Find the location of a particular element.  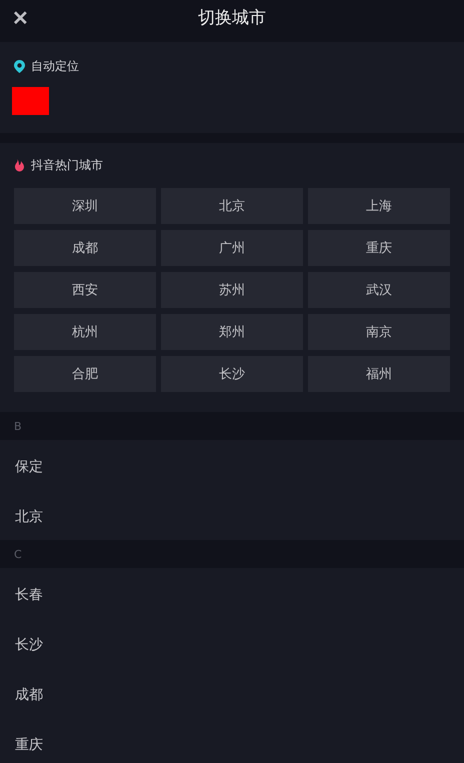

section-label: 抖音热门城市 is located at coordinates (67, 165).